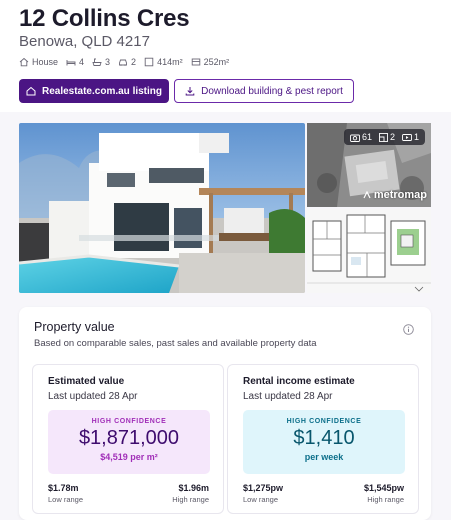 The width and height of the screenshot is (451, 520). Describe the element at coordinates (369, 165) in the screenshot. I see `aerial-view-photo: 61 2 1 metromap` at that location.